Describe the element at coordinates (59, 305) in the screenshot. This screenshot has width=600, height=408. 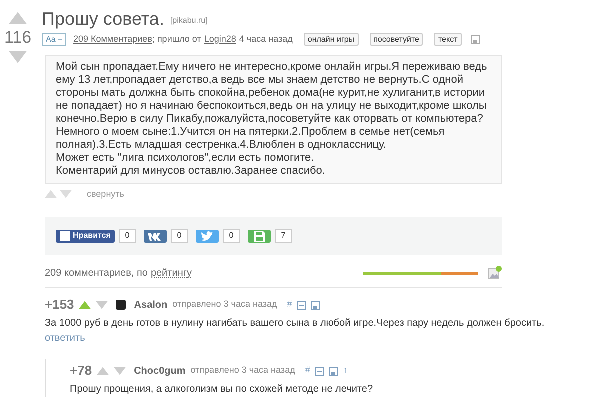
I see `comment-rating: +153` at that location.